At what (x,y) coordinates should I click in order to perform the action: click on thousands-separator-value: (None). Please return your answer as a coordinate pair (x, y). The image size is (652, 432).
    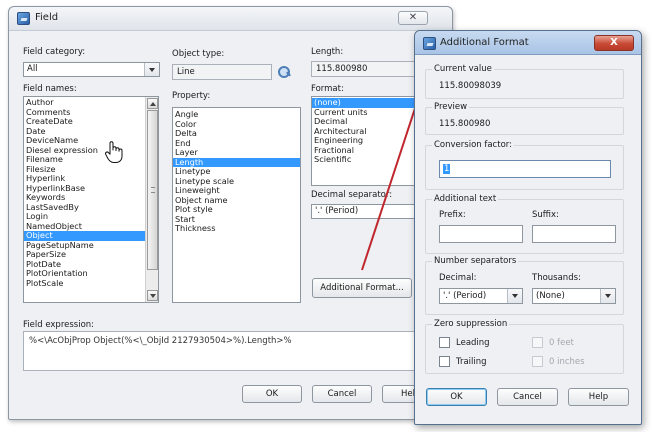
    Looking at the image, I should click on (550, 296).